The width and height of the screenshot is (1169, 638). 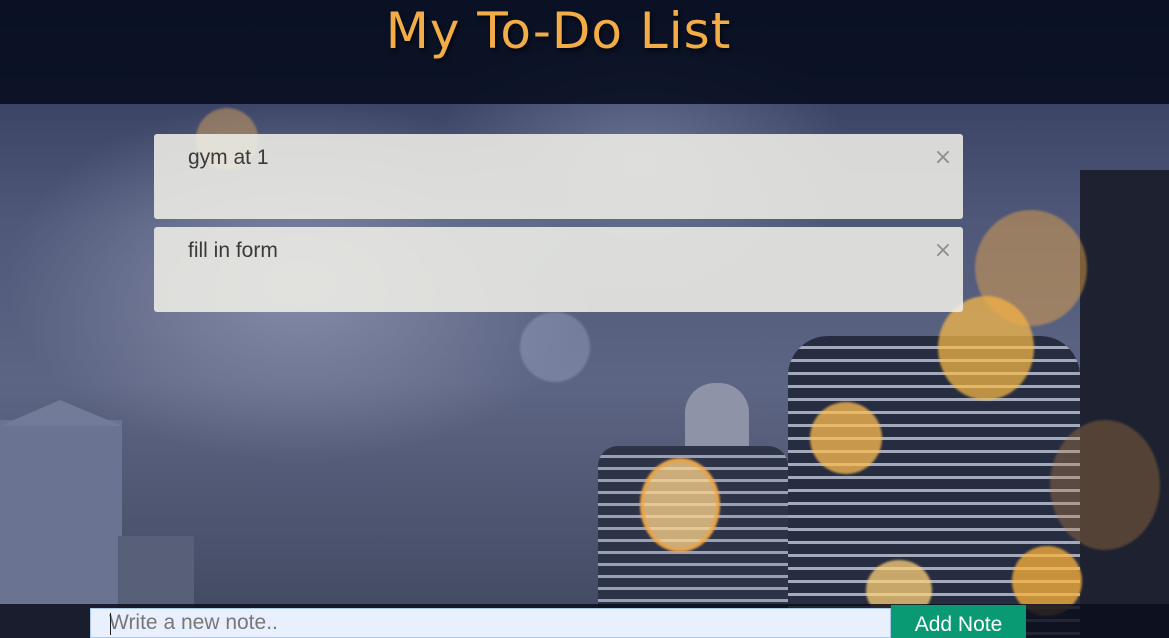 I want to click on new-note-input, so click(x=490, y=623).